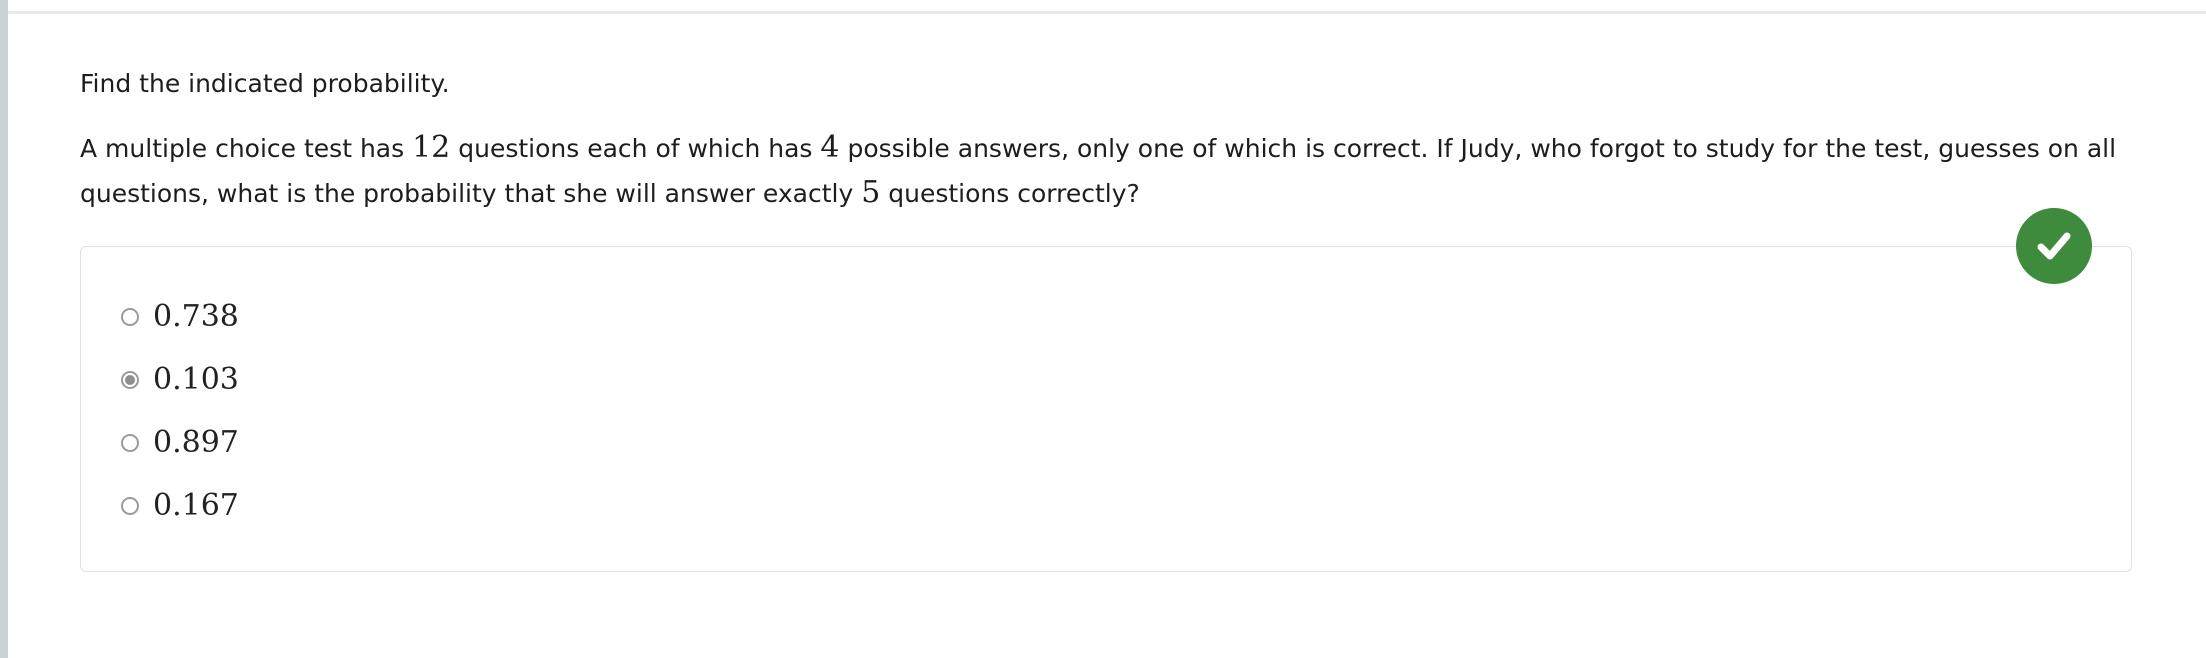 The height and width of the screenshot is (658, 2206). Describe the element at coordinates (871, 192) in the screenshot. I see `correct-count-value: 5` at that location.